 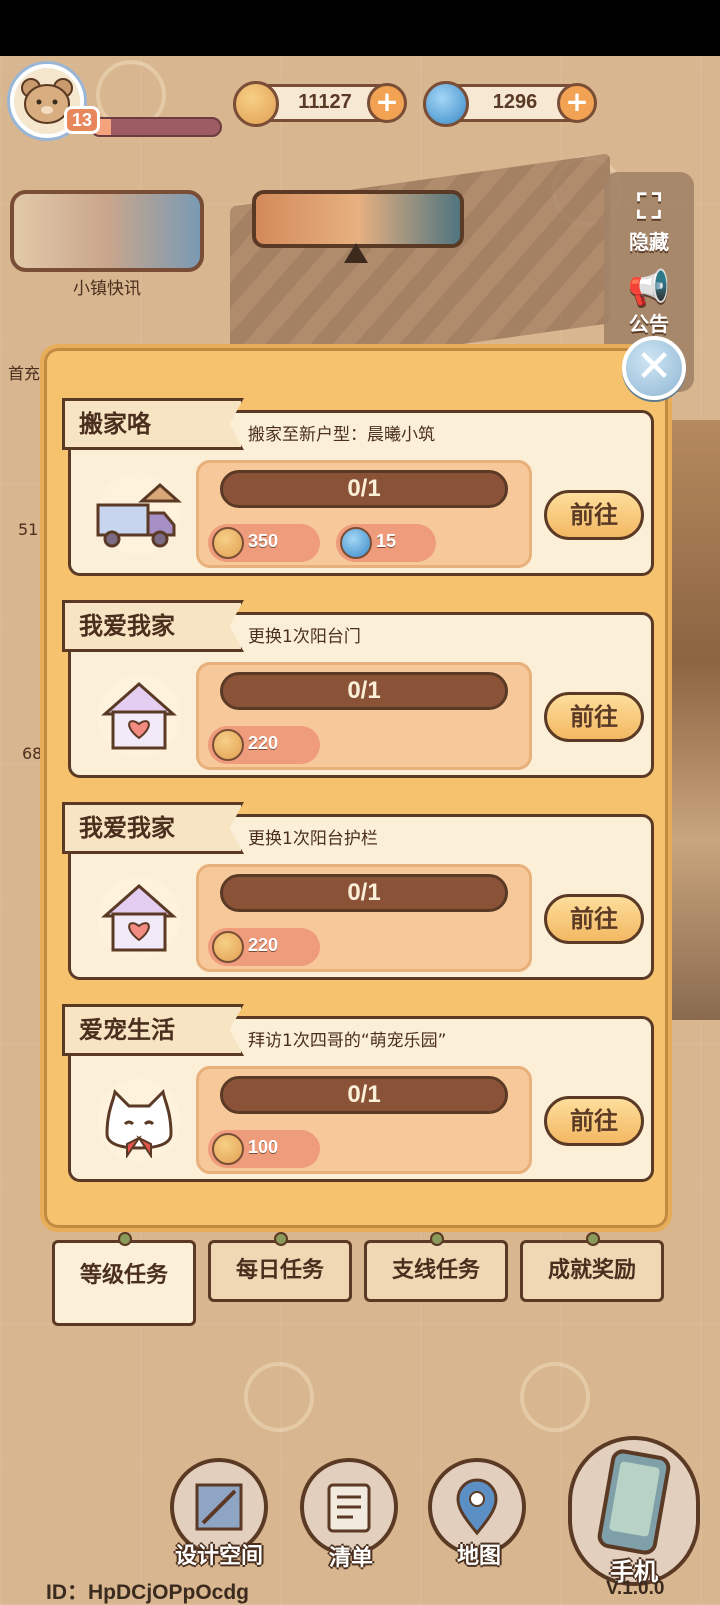 I want to click on player-id: ID：HpDCjOPpOcdg, so click(x=147, y=1592).